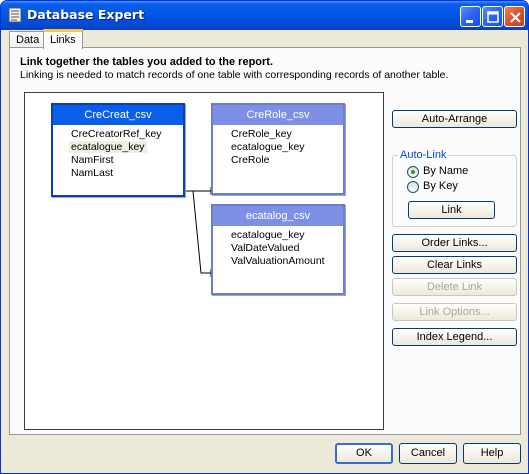  What do you see at coordinates (492, 16) in the screenshot?
I see `maximize-icon` at bounding box center [492, 16].